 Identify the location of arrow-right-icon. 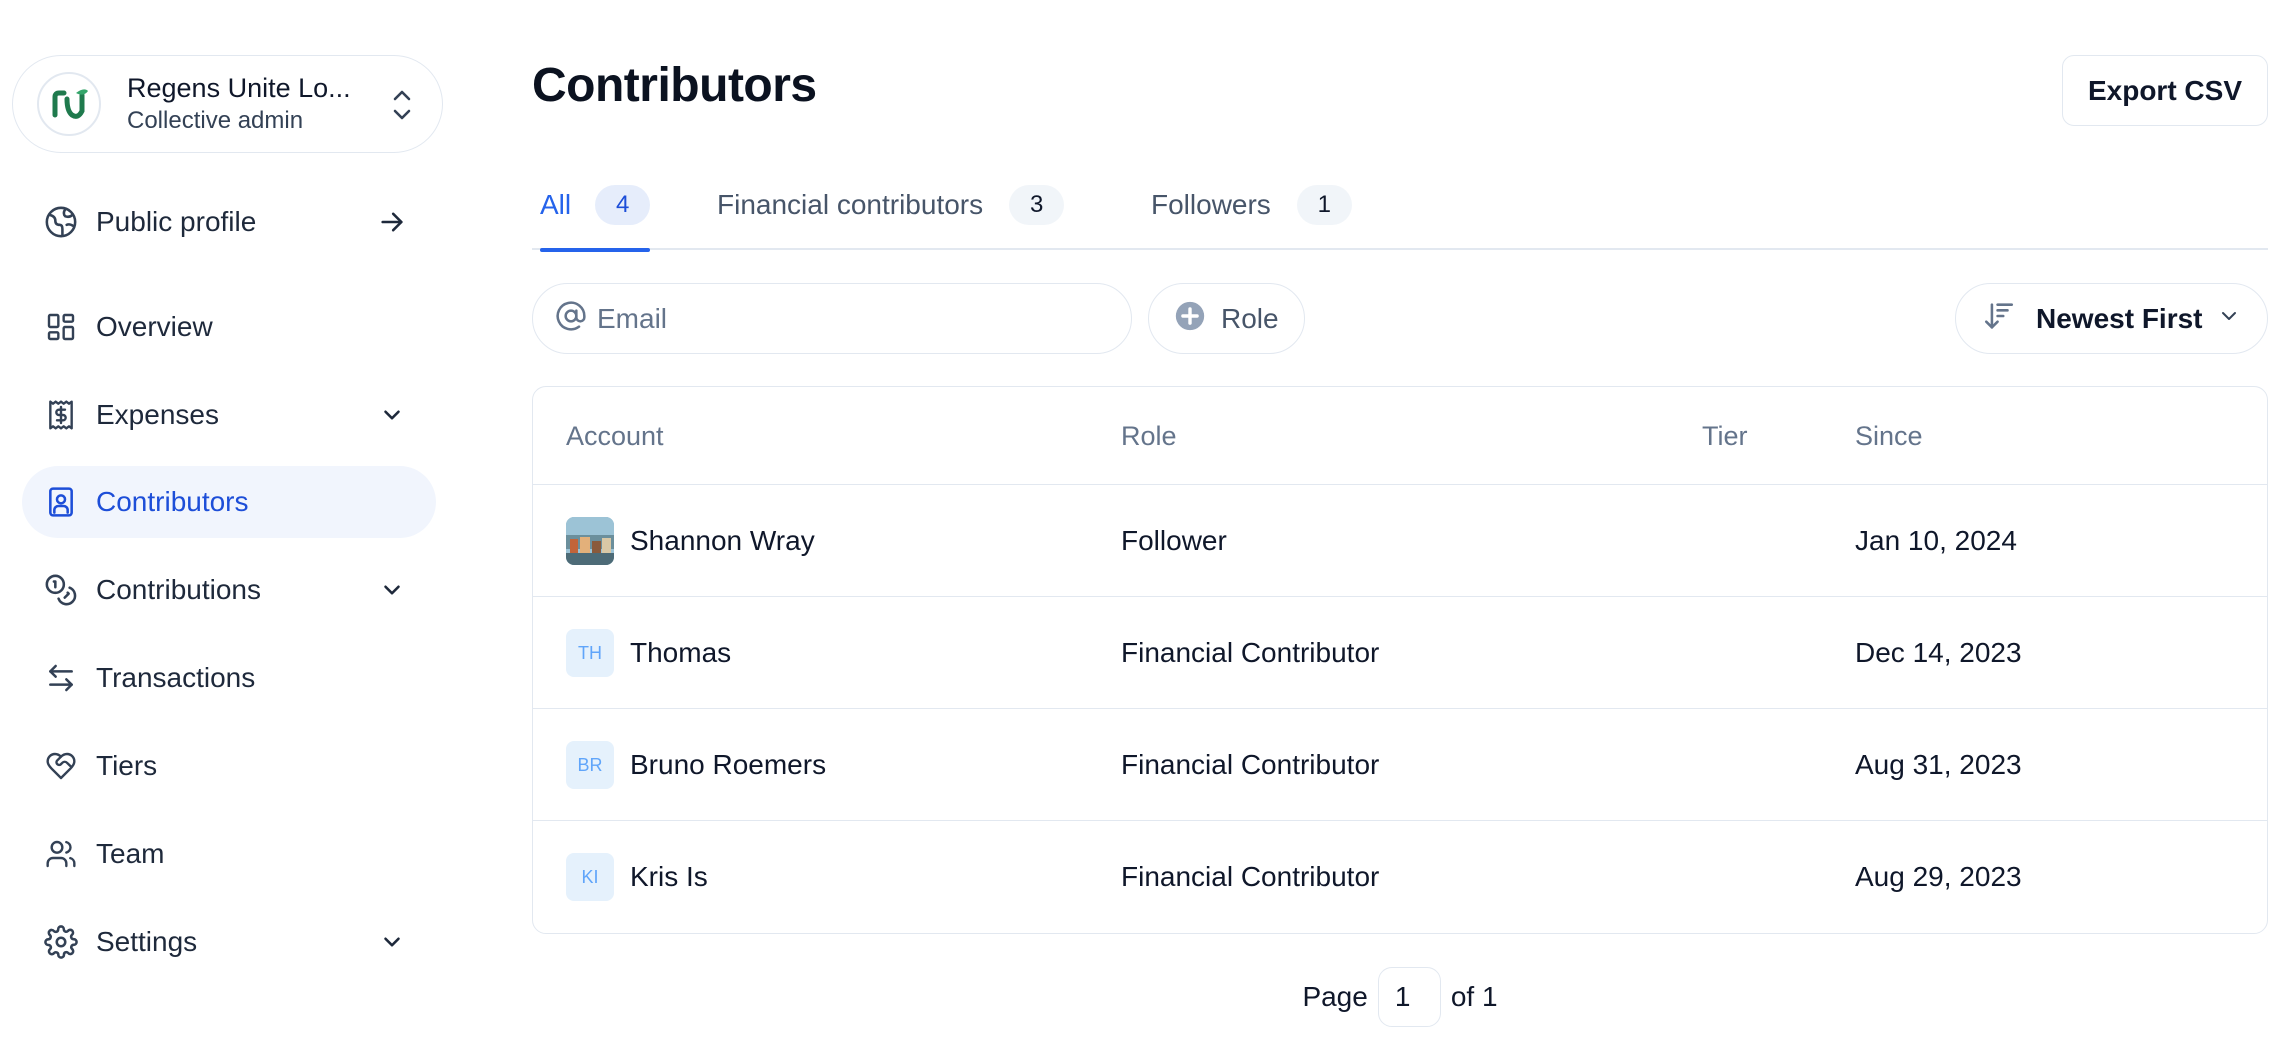
(392, 222).